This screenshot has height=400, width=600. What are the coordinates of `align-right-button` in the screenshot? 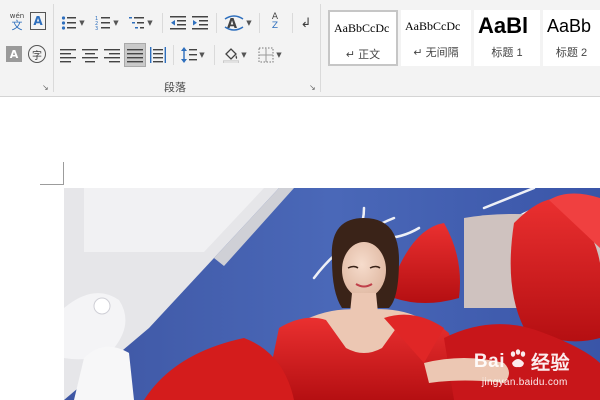 It's located at (112, 55).